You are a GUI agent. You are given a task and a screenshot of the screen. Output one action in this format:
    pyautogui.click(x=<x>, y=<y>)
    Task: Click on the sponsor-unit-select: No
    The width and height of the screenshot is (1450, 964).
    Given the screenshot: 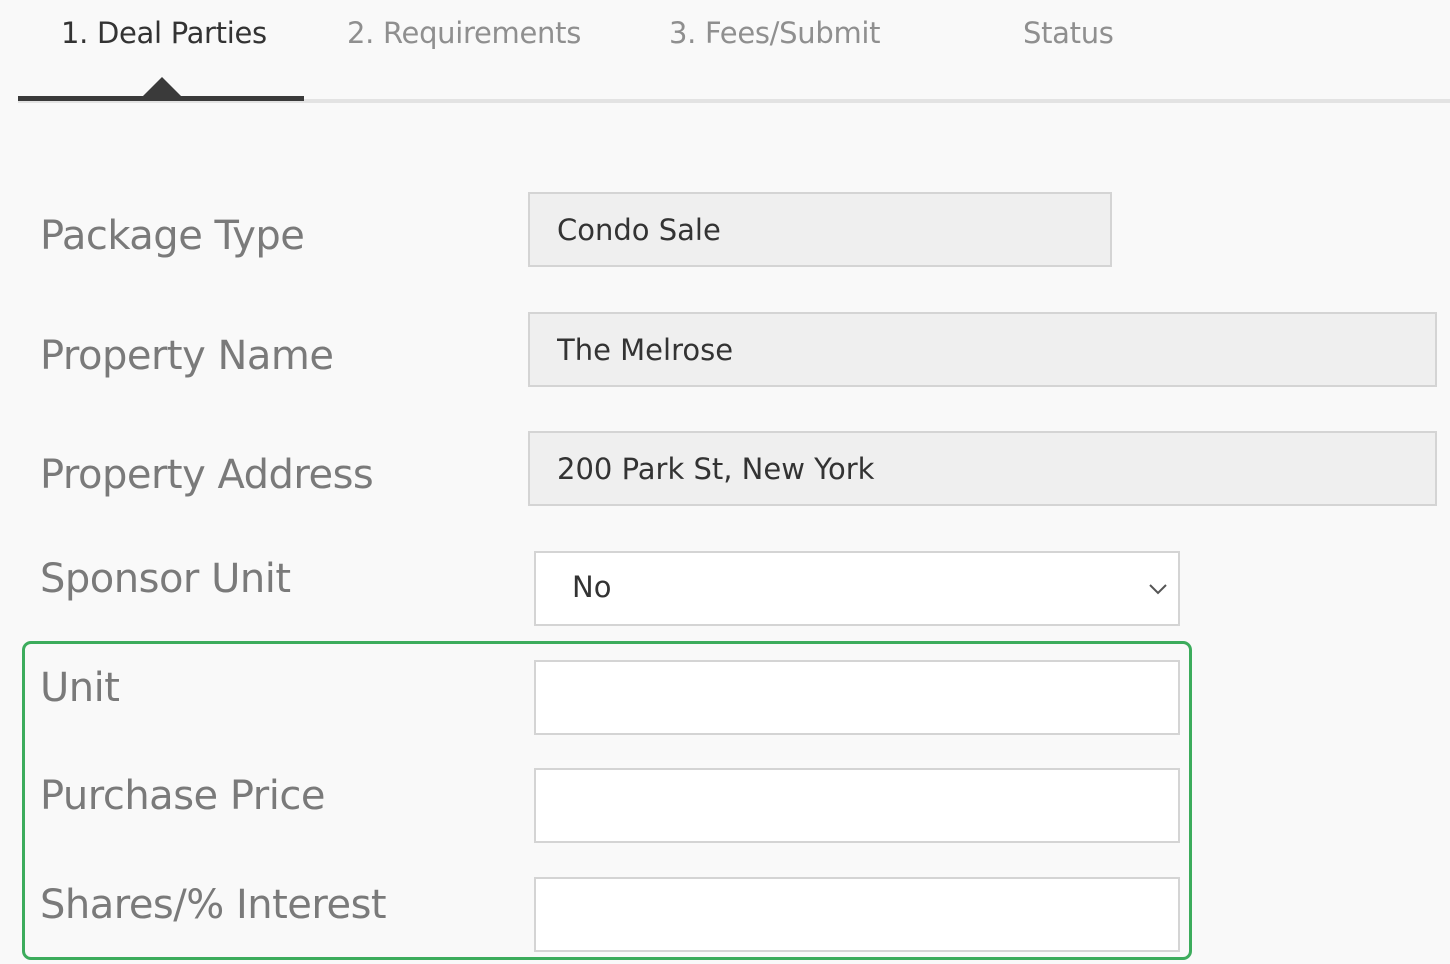 What is the action you would take?
    pyautogui.click(x=857, y=588)
    